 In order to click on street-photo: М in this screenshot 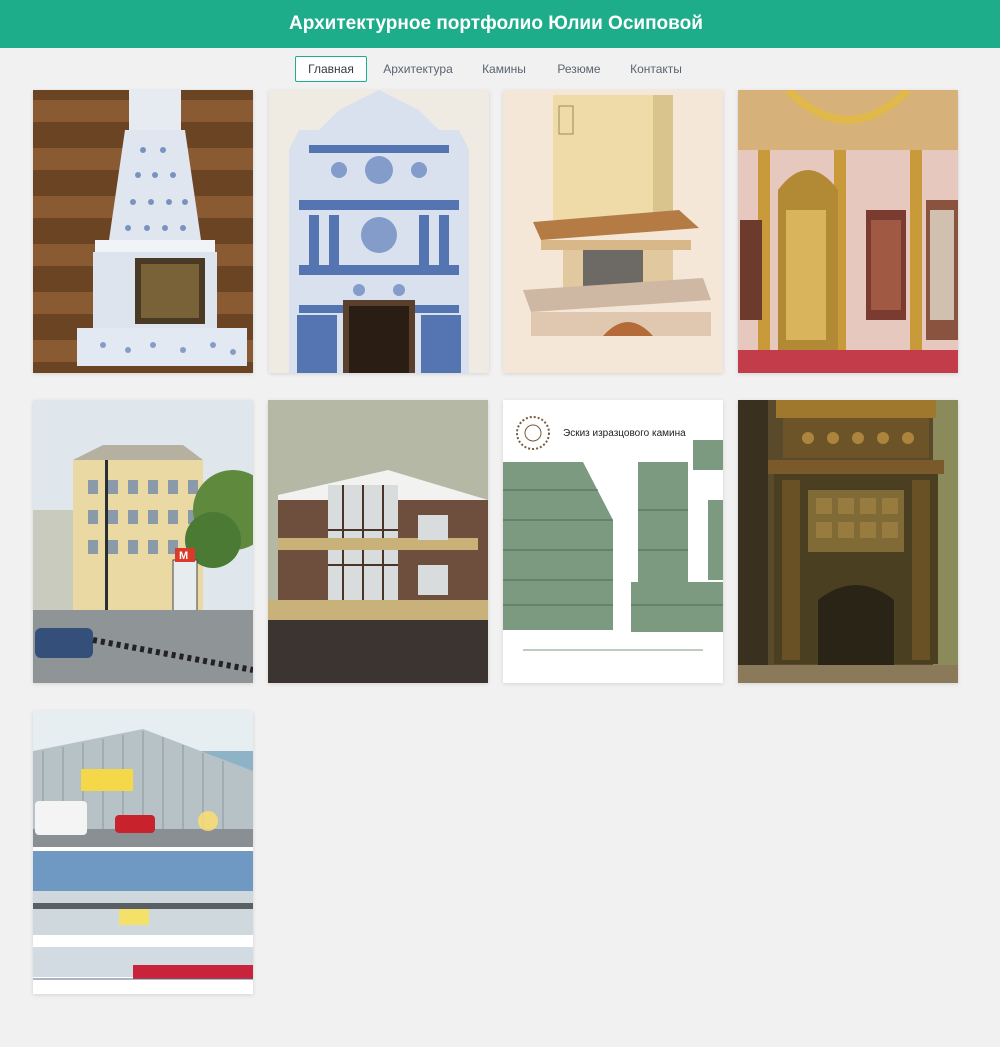, I will do `click(143, 541)`.